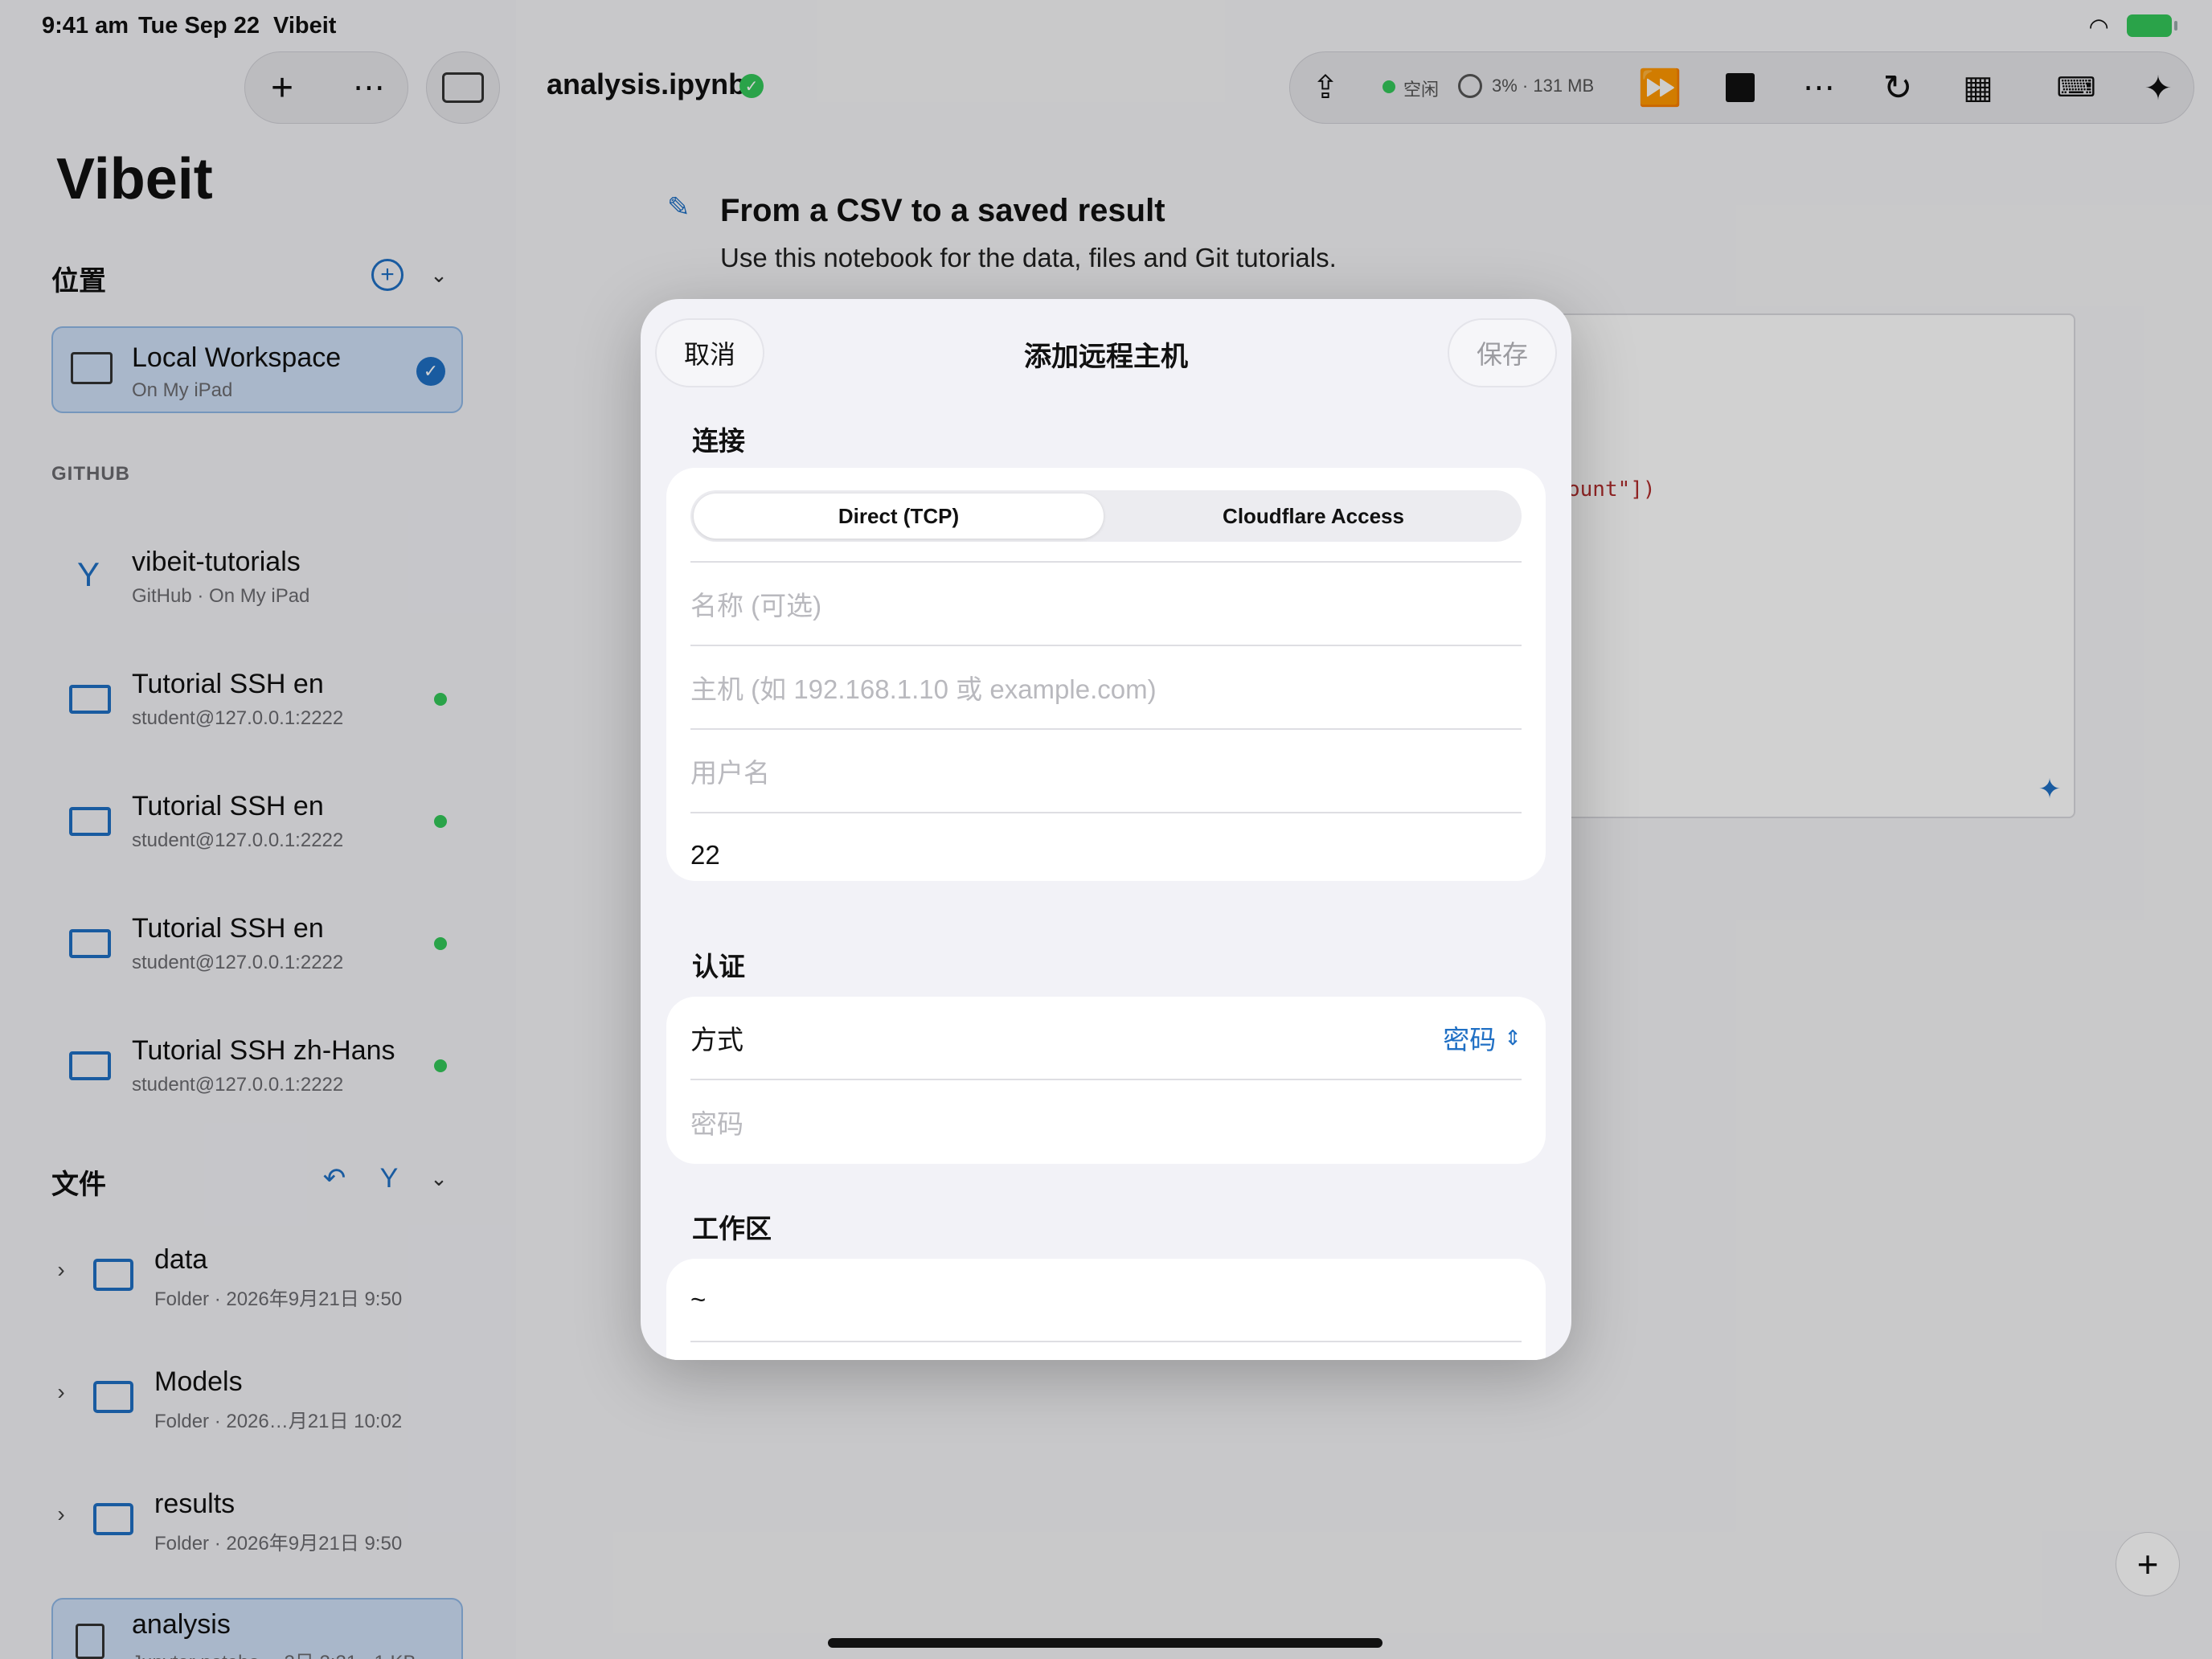 Image resolution: width=2212 pixels, height=1659 pixels. I want to click on auth-method-value: 密码, so click(1470, 1040).